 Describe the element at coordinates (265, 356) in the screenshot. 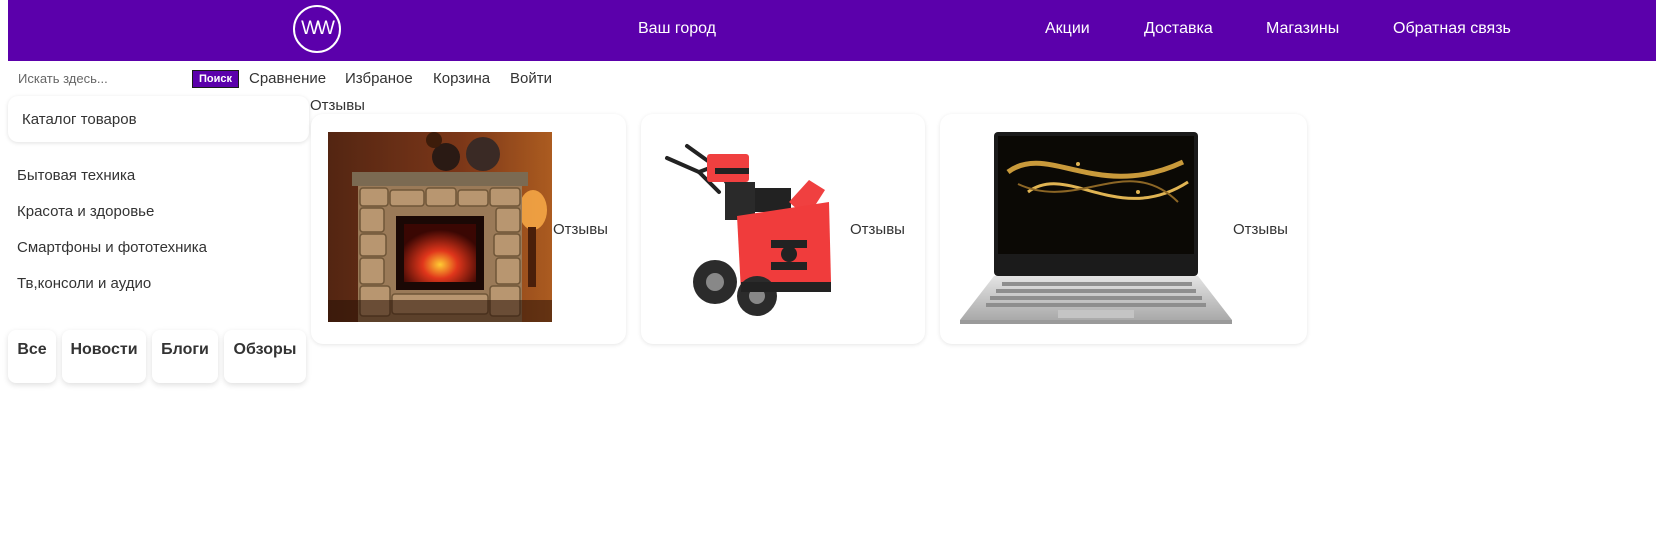

I see `tab-reviews: Обзоры` at that location.